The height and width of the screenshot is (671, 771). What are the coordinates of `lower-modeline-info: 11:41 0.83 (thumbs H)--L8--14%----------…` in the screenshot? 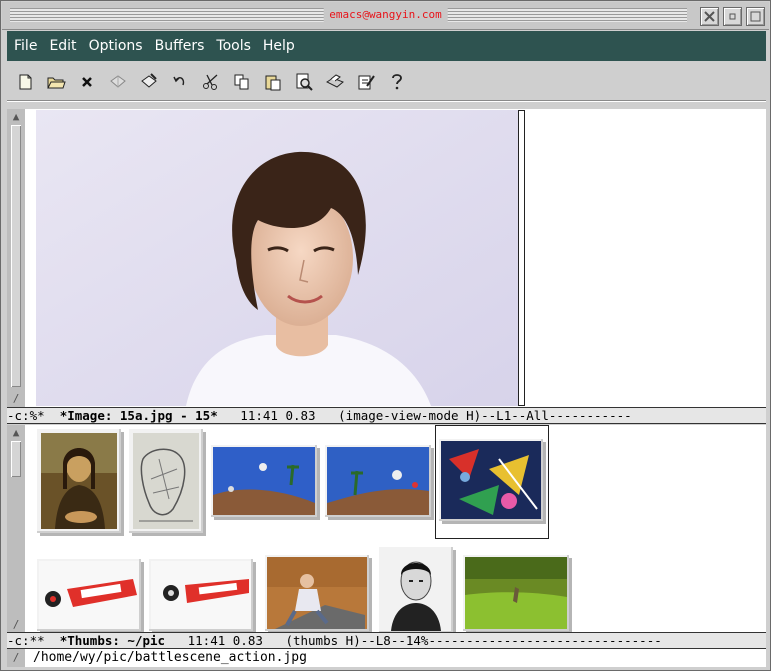 It's located at (413, 640).